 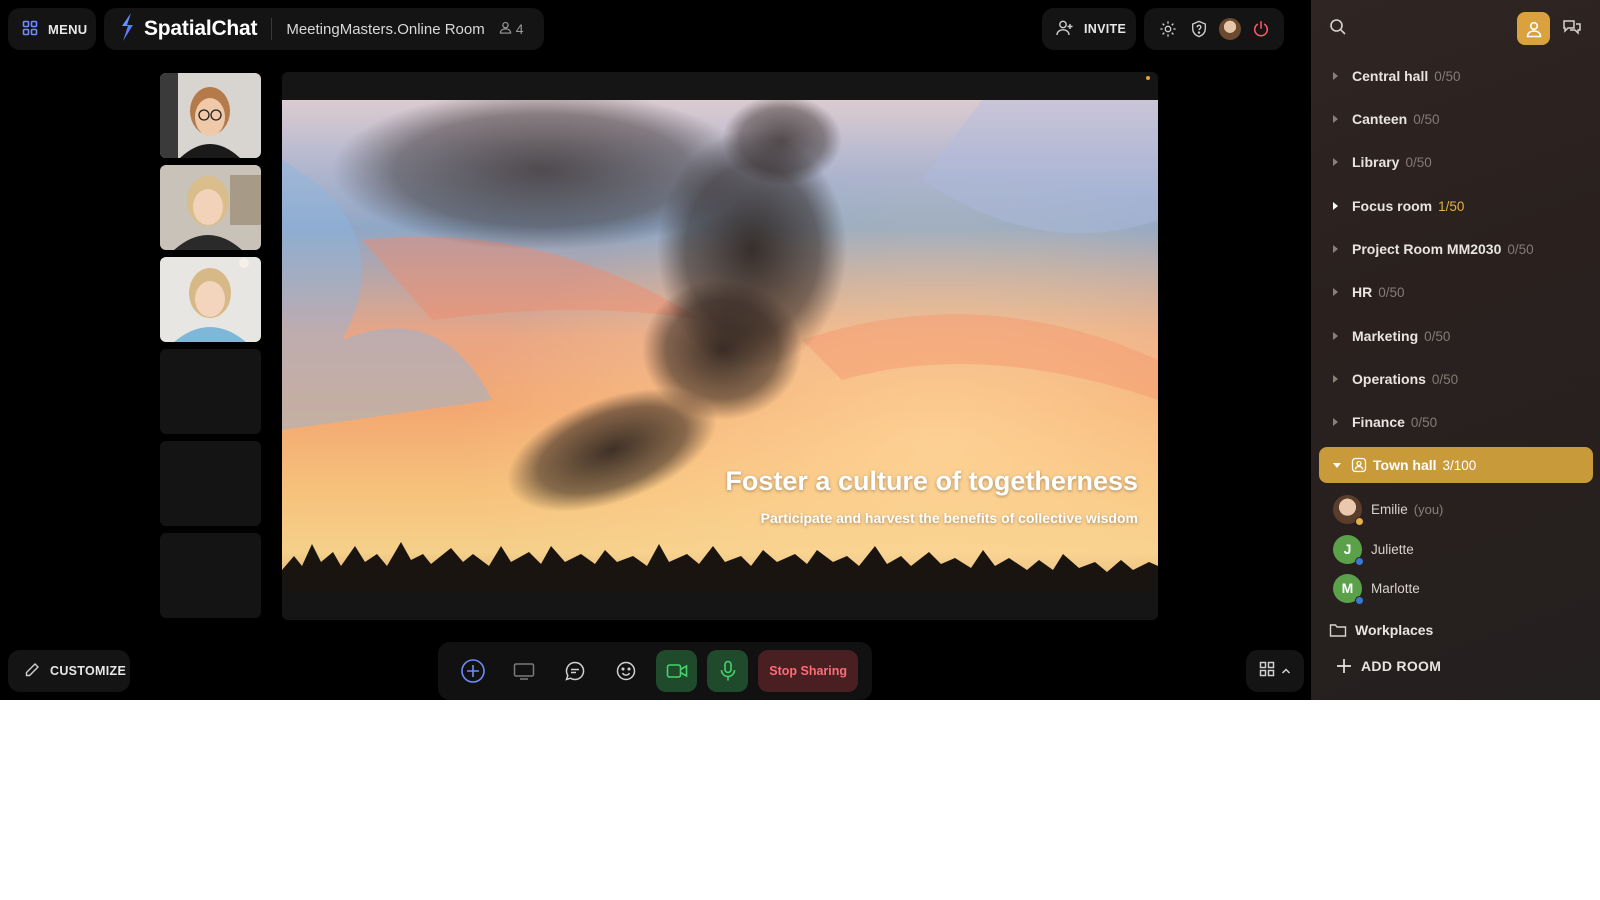 I want to click on room-project-room: Project Room MM2030 0/50, so click(x=1456, y=249).